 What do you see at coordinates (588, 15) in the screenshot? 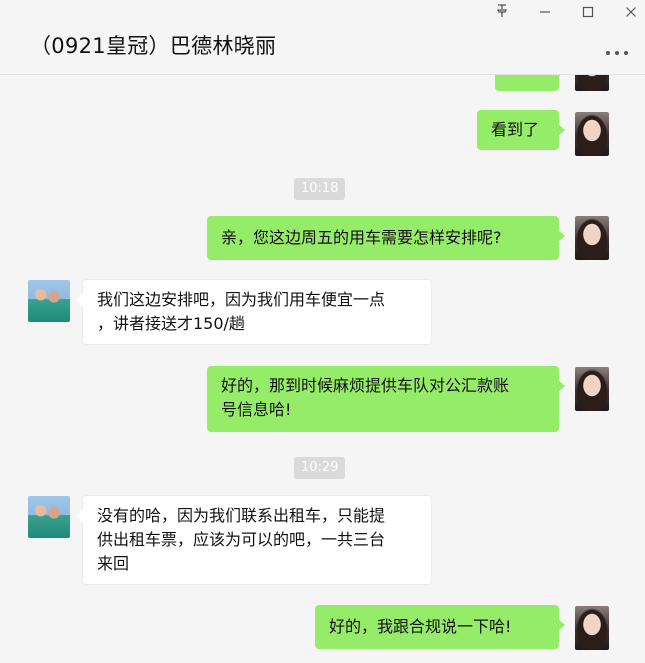
I see `maximize-icon` at bounding box center [588, 15].